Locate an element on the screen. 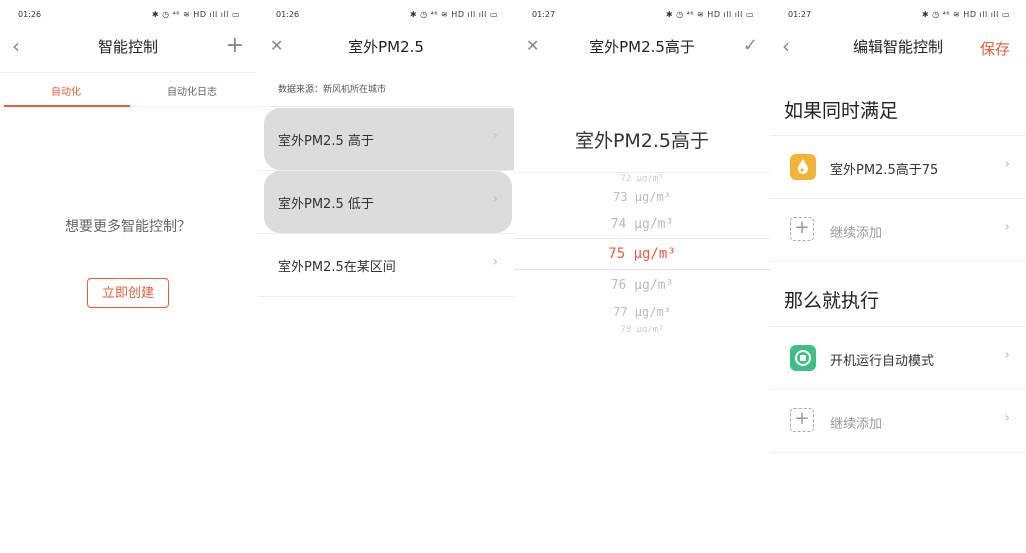 This screenshot has width=1026, height=553. add-condition-row: + 继续添加 › is located at coordinates (898, 230).